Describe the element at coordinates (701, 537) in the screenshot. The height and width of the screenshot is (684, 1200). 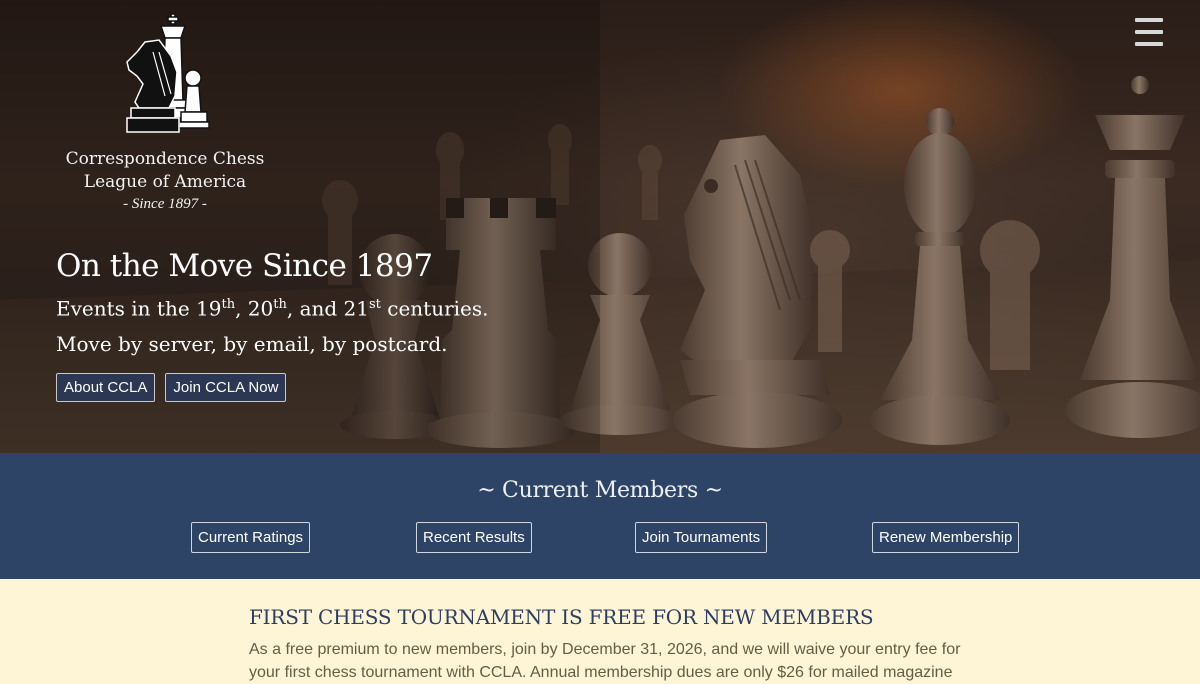
I see `join-tournaments-button: Join Tournaments` at that location.